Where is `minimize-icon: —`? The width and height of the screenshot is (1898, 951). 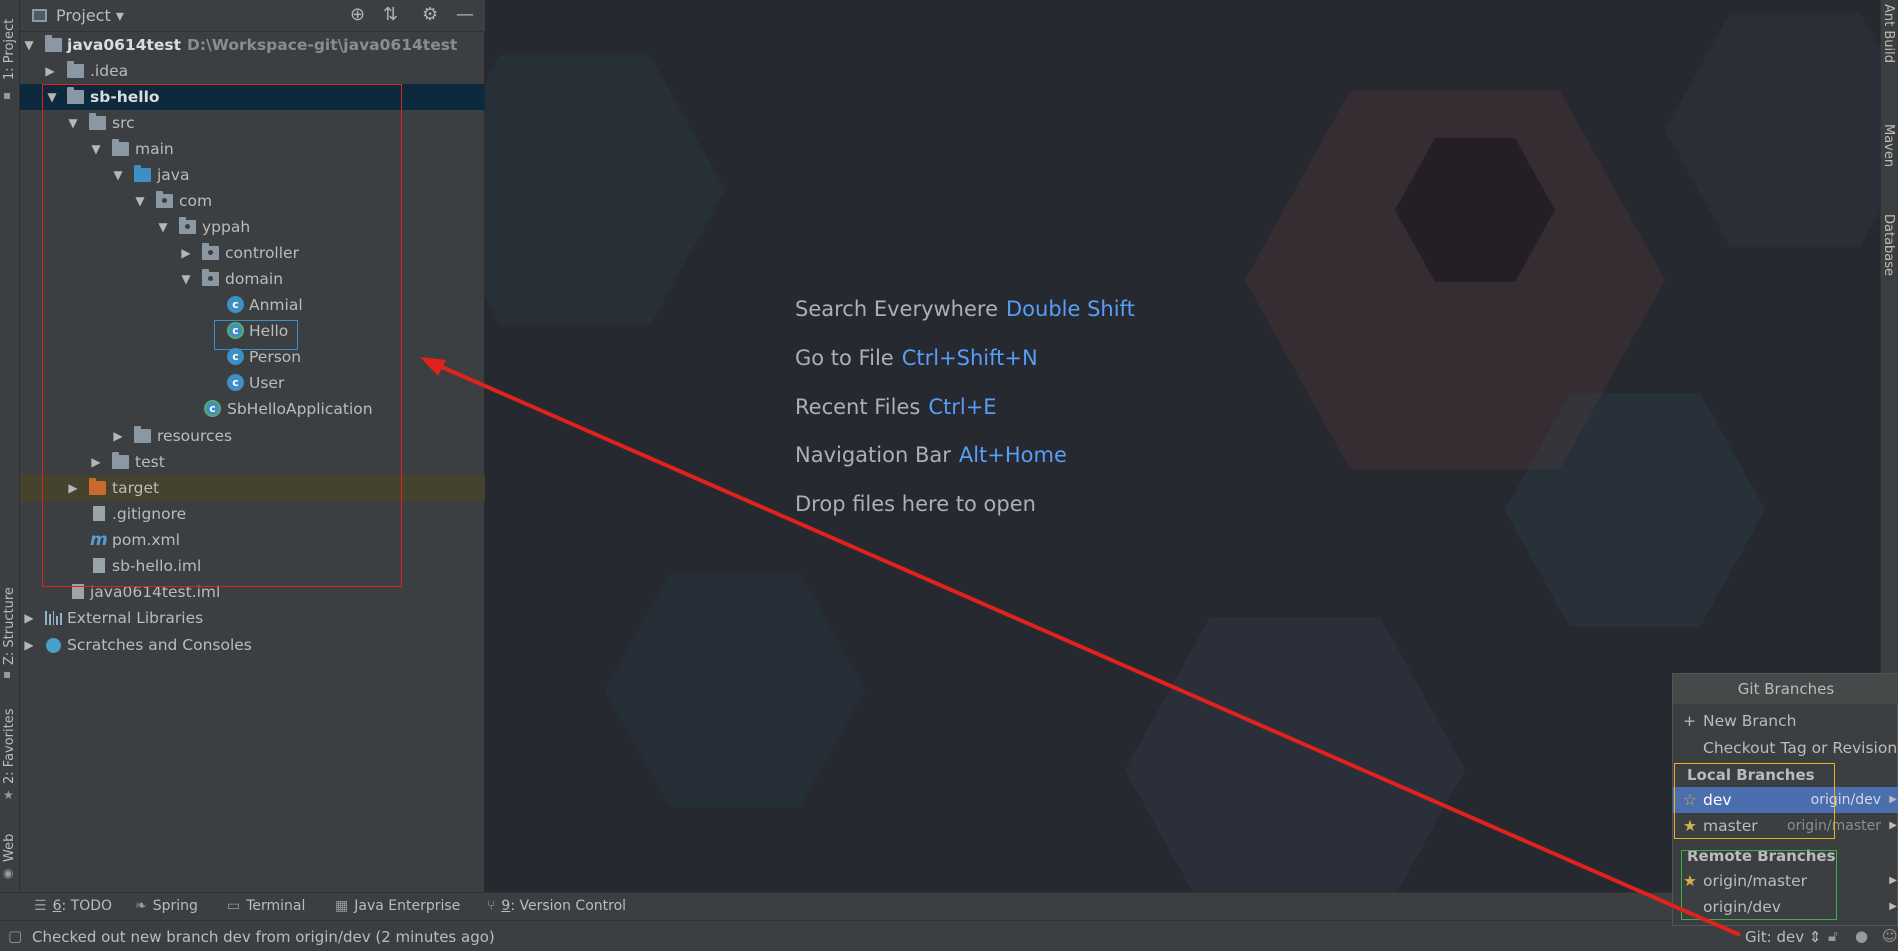
minimize-icon: — is located at coordinates (465, 15).